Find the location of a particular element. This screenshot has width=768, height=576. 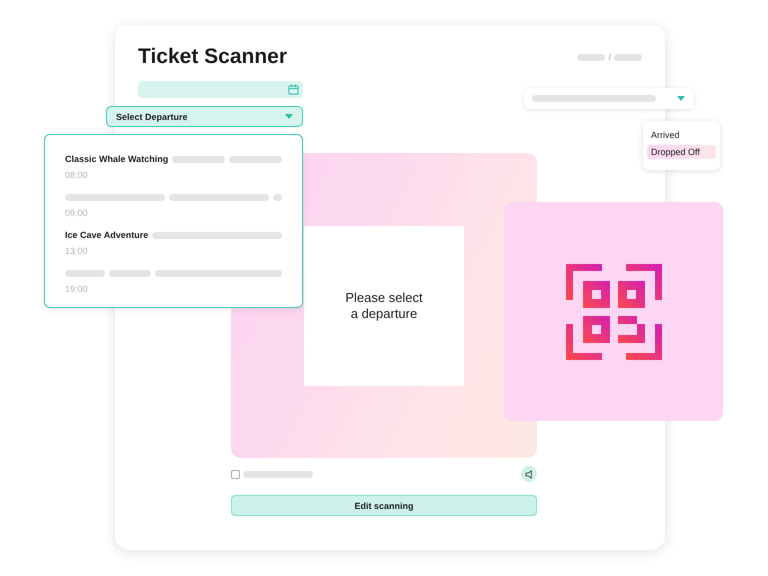

calendar-icon is located at coordinates (293, 89).